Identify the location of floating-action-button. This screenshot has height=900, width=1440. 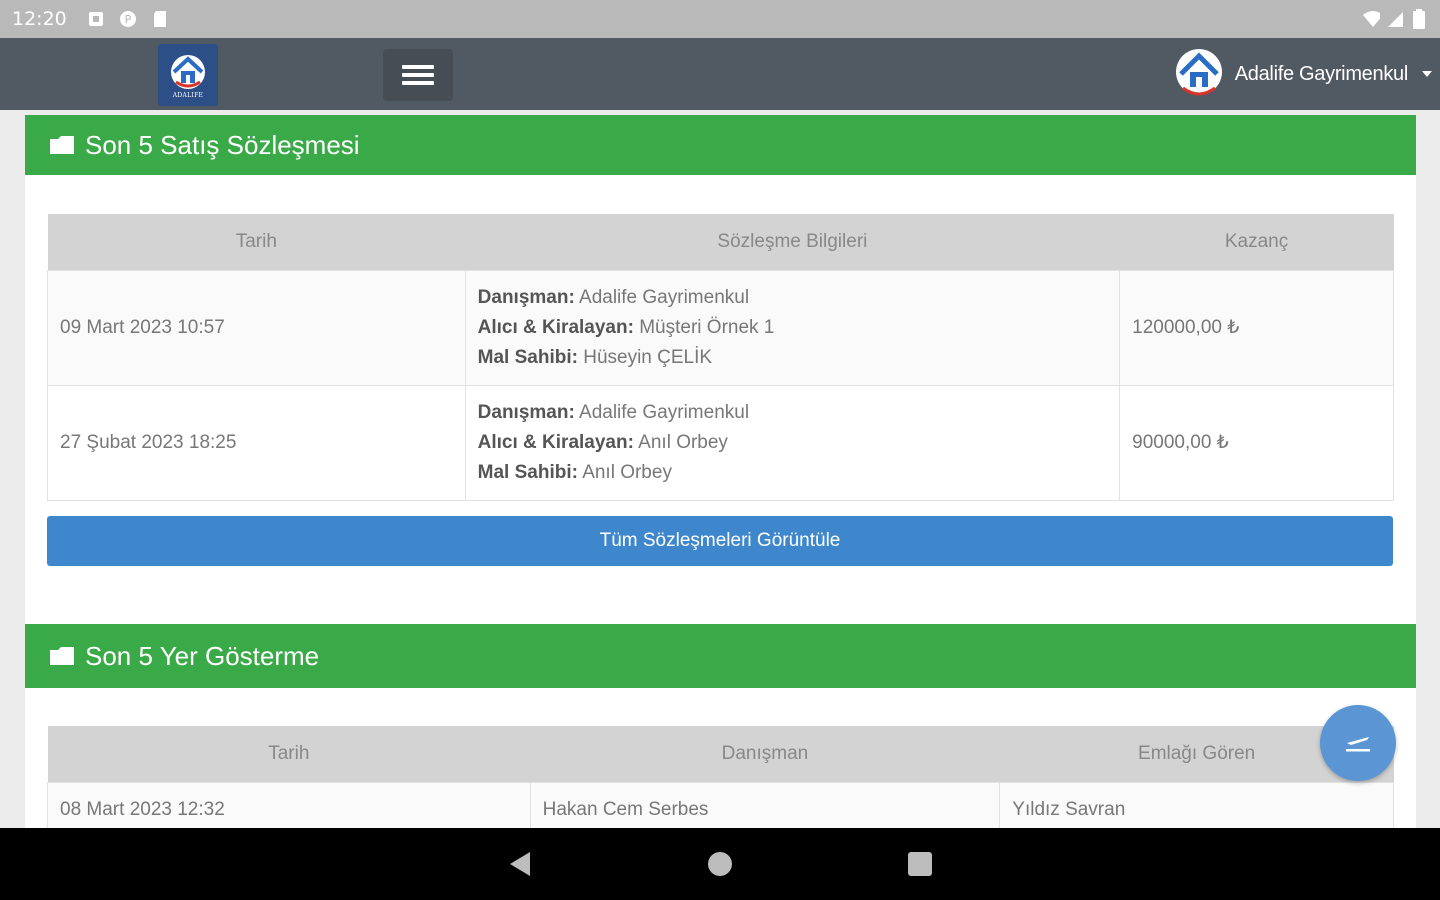
(1358, 743).